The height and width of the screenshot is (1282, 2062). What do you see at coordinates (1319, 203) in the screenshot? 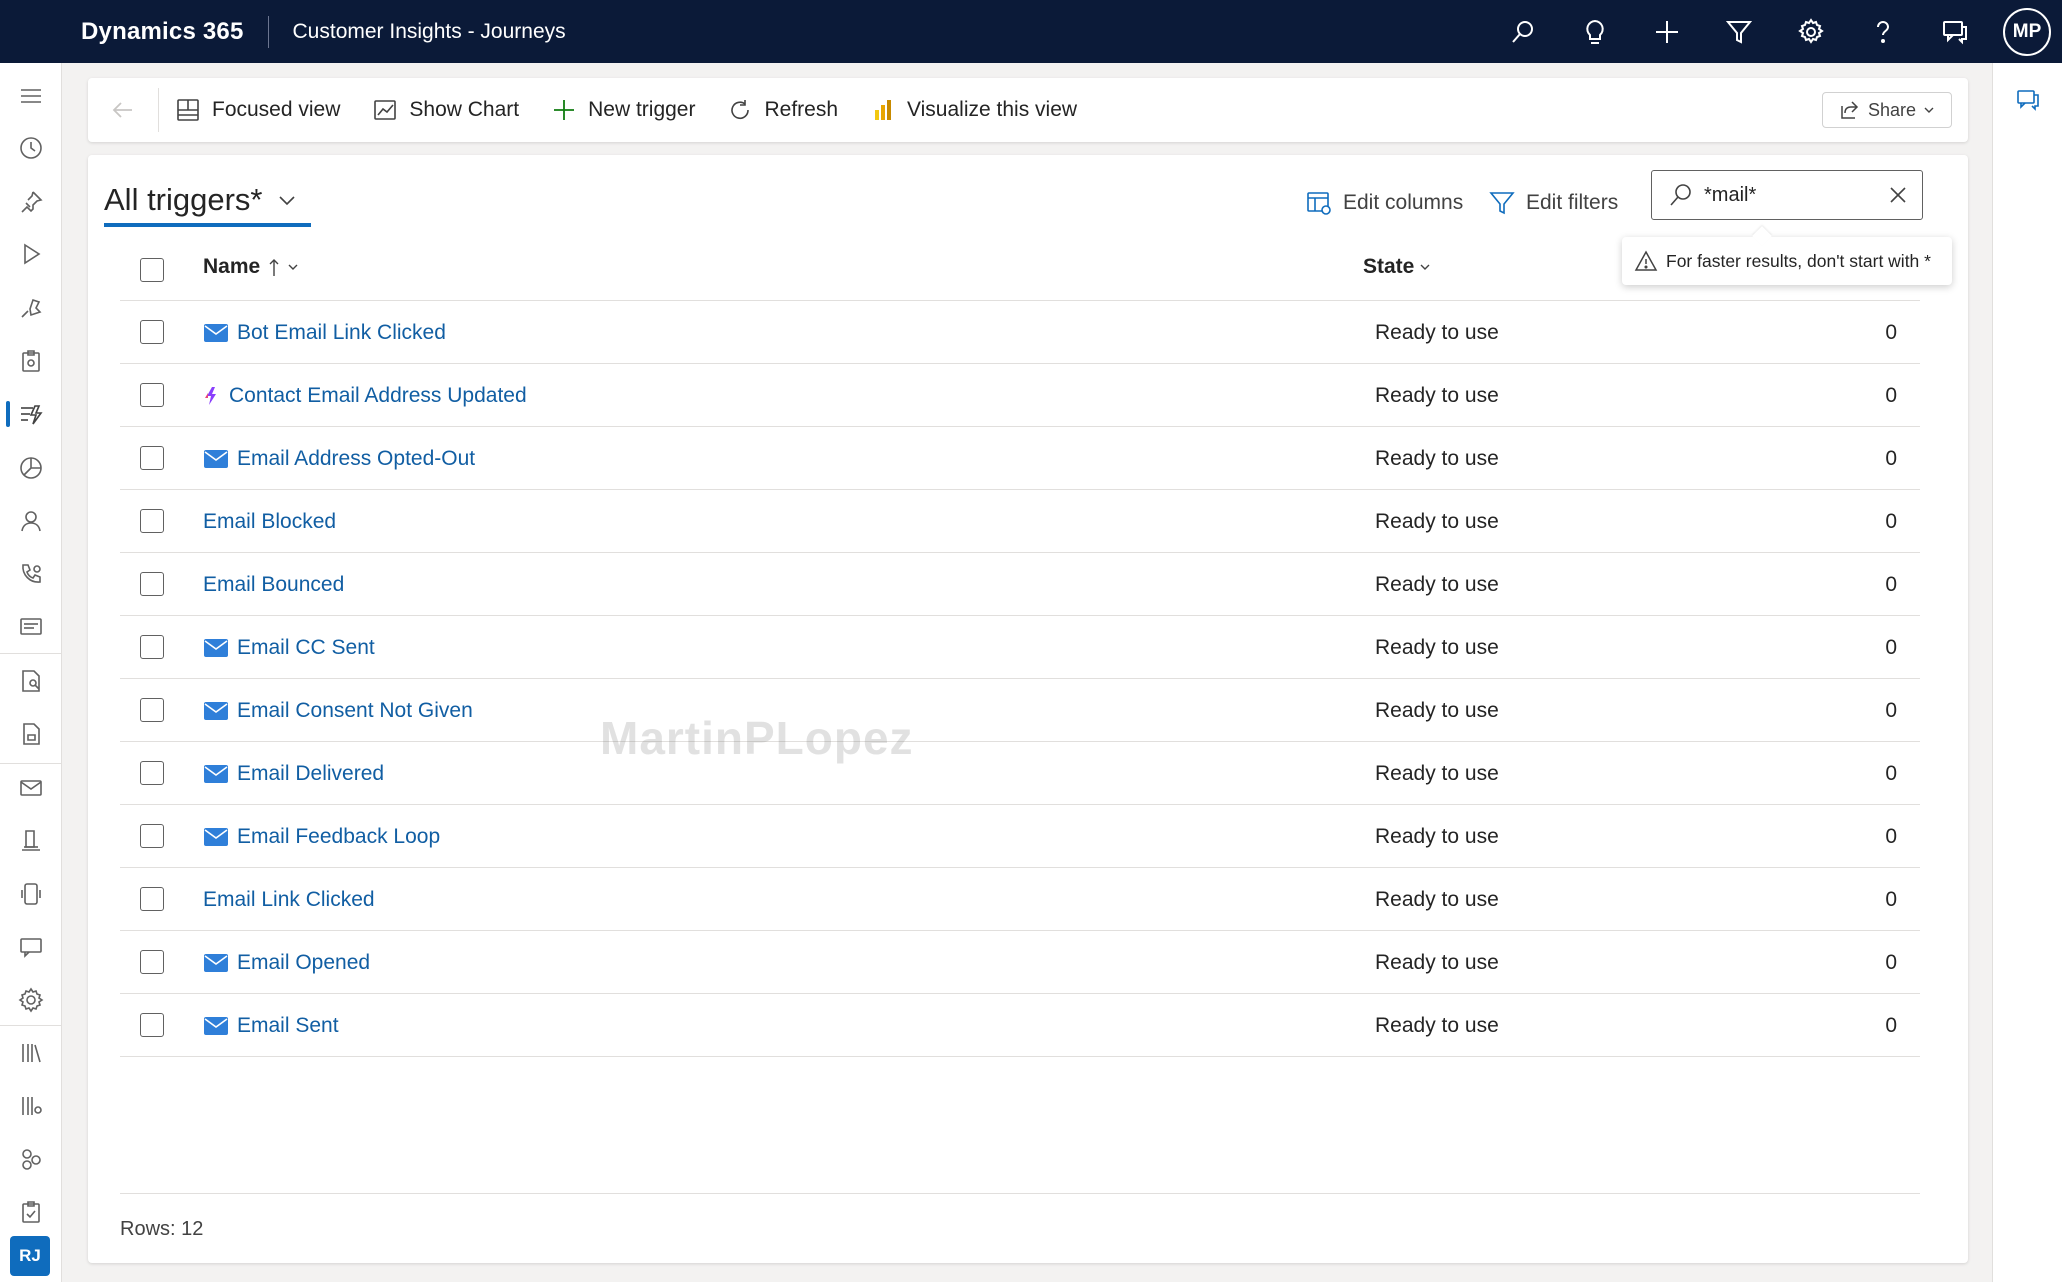
I see `edit-columns-icon` at bounding box center [1319, 203].